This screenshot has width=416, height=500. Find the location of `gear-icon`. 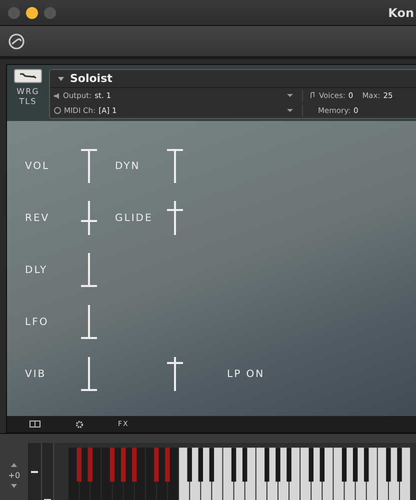

gear-icon is located at coordinates (79, 424).